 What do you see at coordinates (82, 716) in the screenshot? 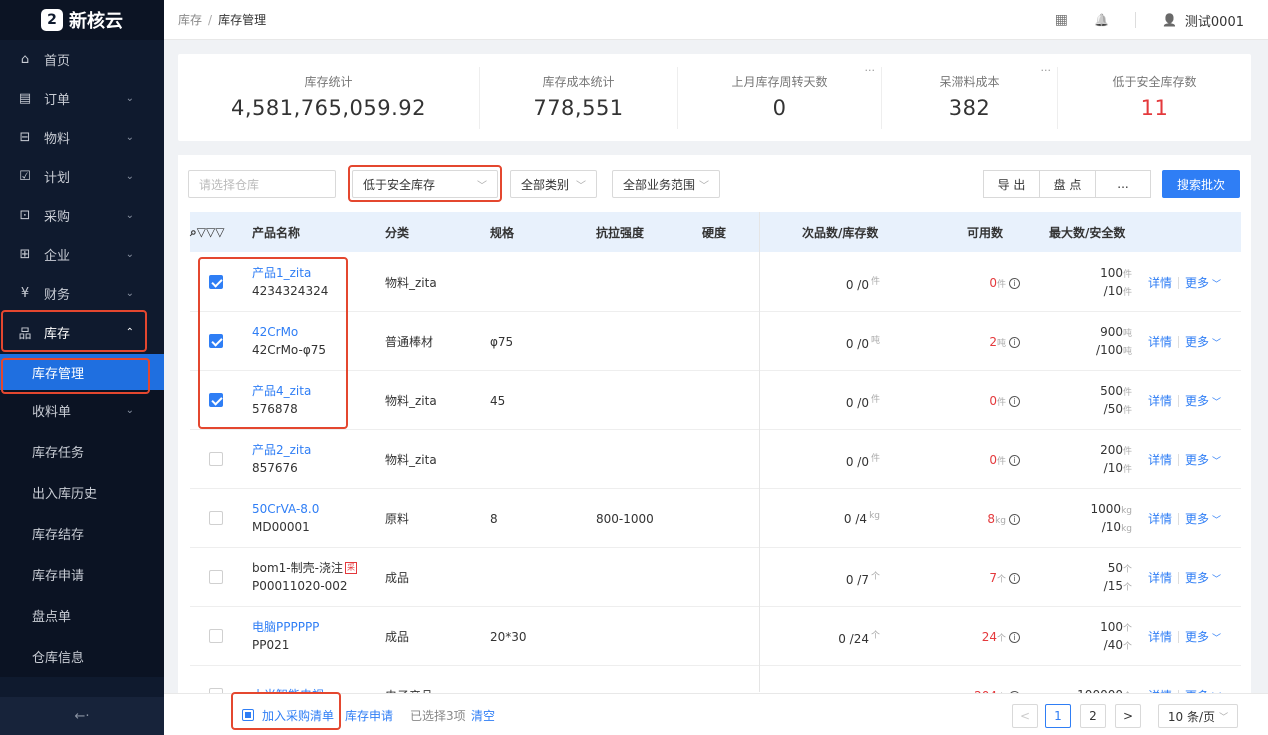
I see `collapse-sidebar-button: ←·` at bounding box center [82, 716].